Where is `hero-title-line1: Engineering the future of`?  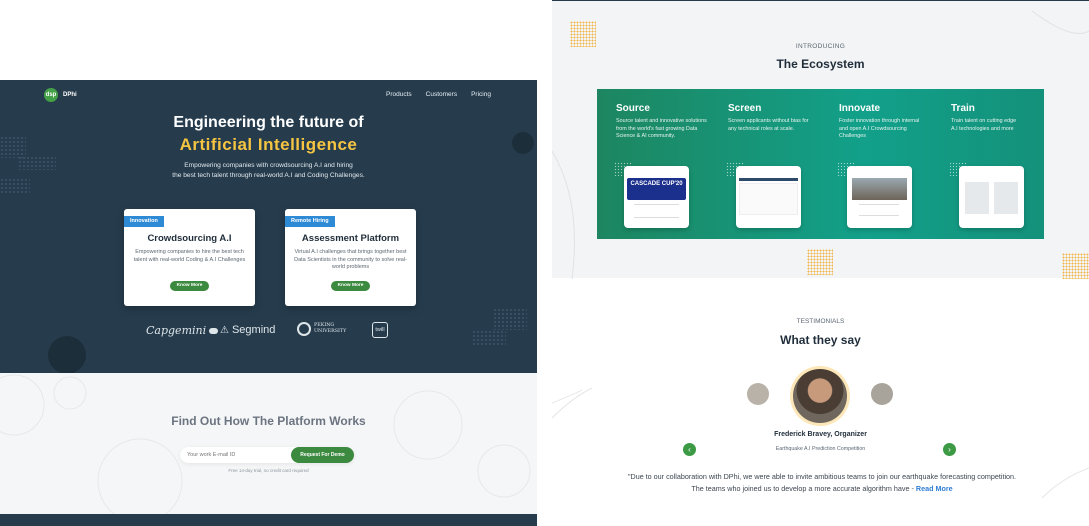
hero-title-line1: Engineering the future of is located at coordinates (268, 122).